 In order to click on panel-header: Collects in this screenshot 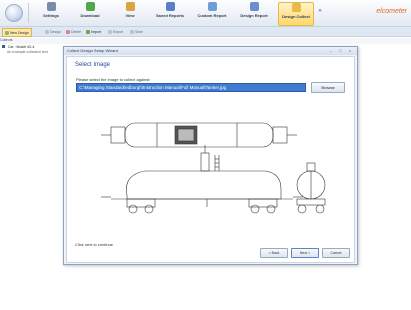, I will do `click(205, 41)`.